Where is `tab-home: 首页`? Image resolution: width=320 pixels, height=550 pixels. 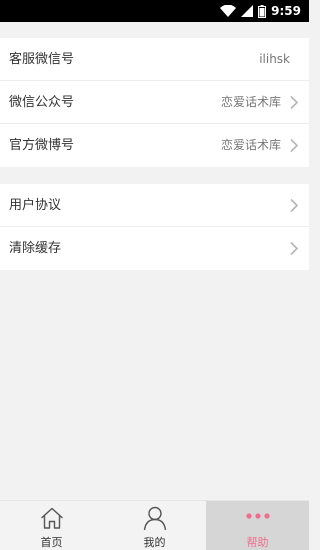 tab-home: 首页 is located at coordinates (51, 525).